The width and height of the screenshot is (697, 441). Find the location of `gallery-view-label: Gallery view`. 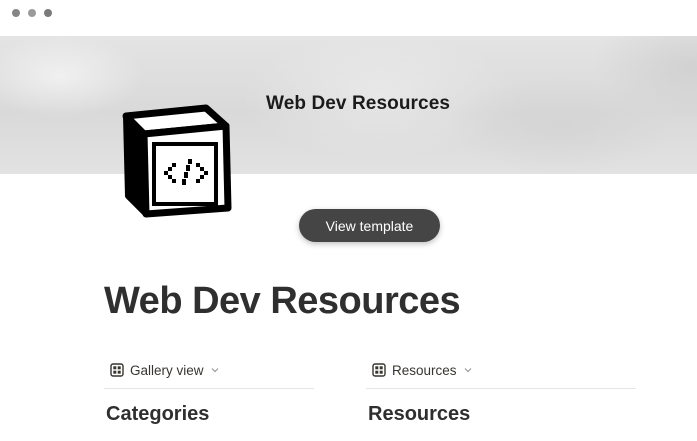

gallery-view-label: Gallery view is located at coordinates (167, 370).